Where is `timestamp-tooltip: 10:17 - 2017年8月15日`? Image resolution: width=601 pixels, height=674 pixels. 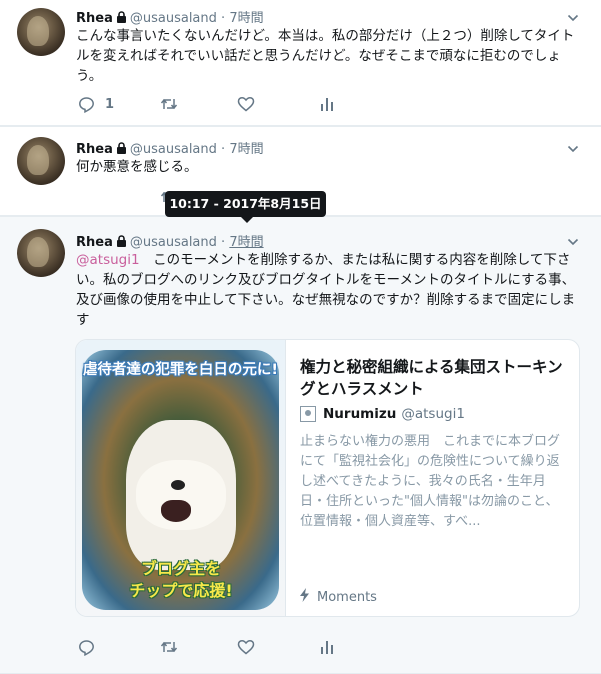 timestamp-tooltip: 10:17 - 2017年8月15日 is located at coordinates (245, 207).